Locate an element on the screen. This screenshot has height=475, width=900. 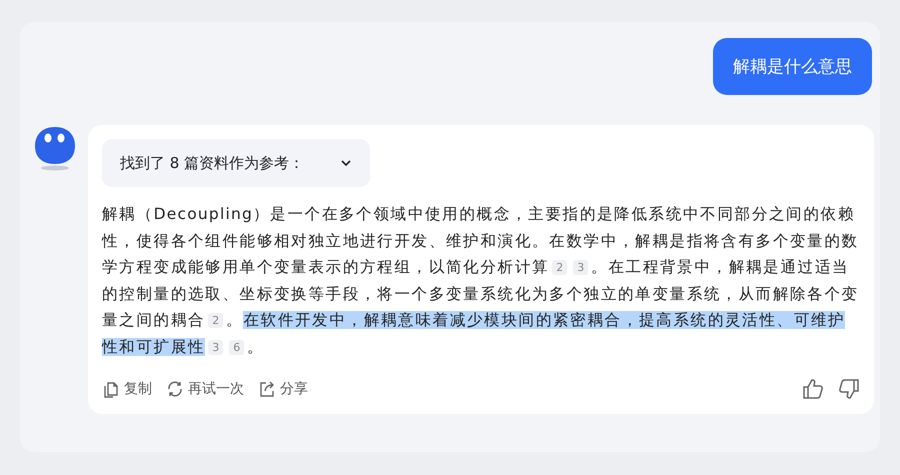
refresh-icon is located at coordinates (175, 389).